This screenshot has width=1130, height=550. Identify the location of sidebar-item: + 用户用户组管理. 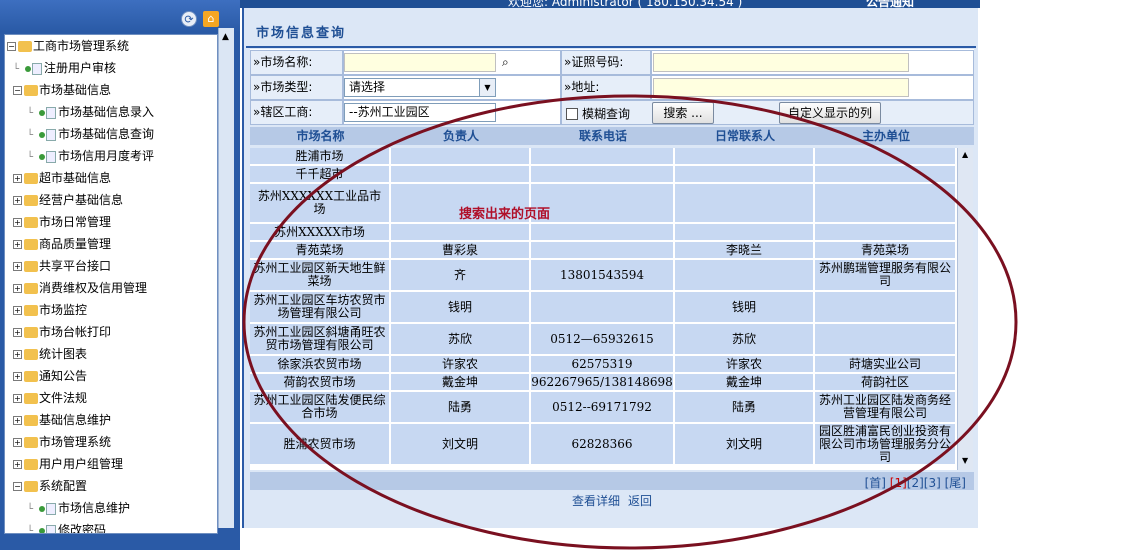
(68, 464).